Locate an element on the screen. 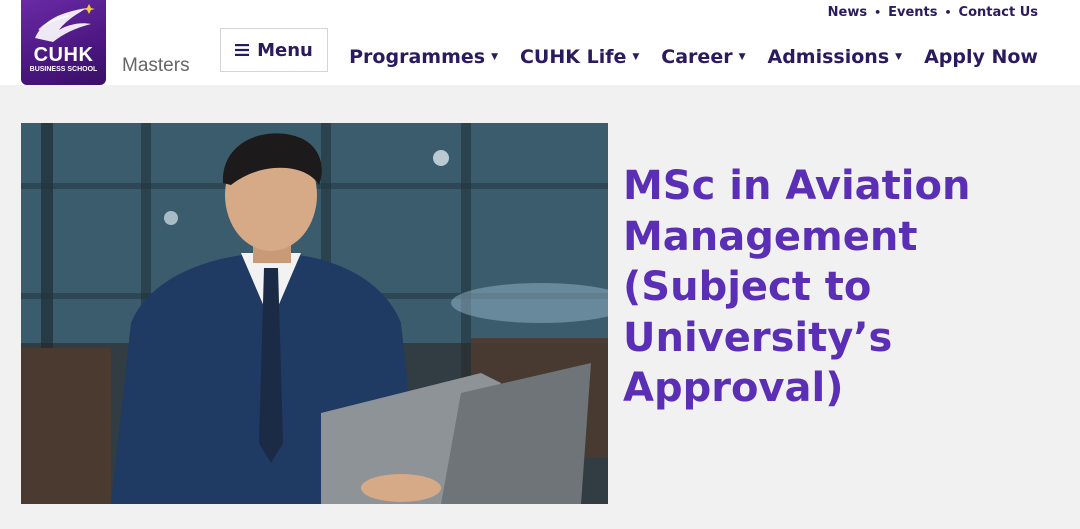 Image resolution: width=1080 pixels, height=529 pixels. menu-button-label: Menu is located at coordinates (285, 50).